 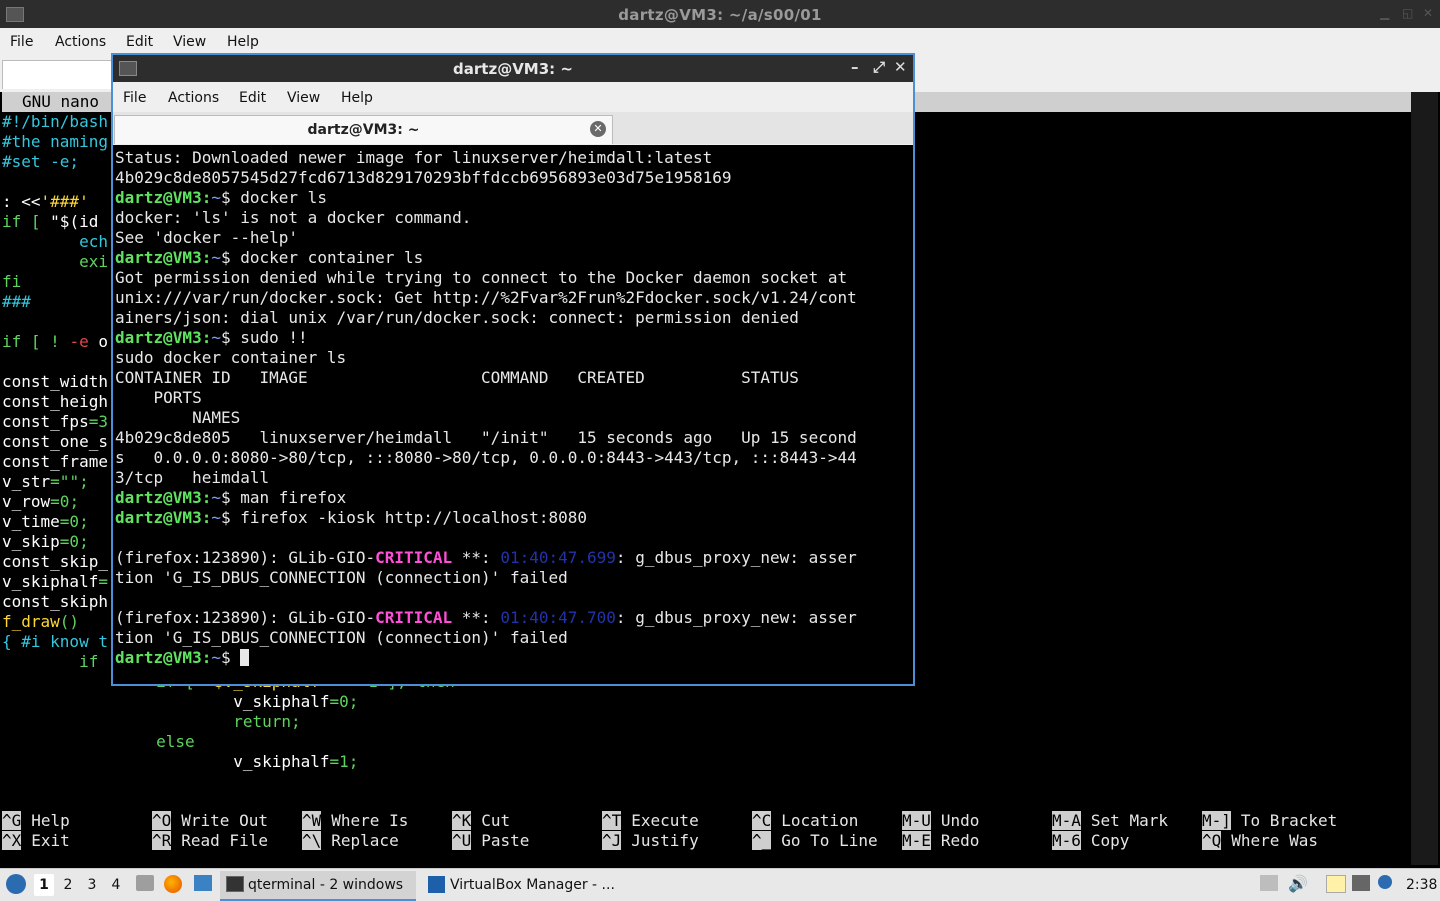 I want to click on command-text: man firefox, so click(x=293, y=497).